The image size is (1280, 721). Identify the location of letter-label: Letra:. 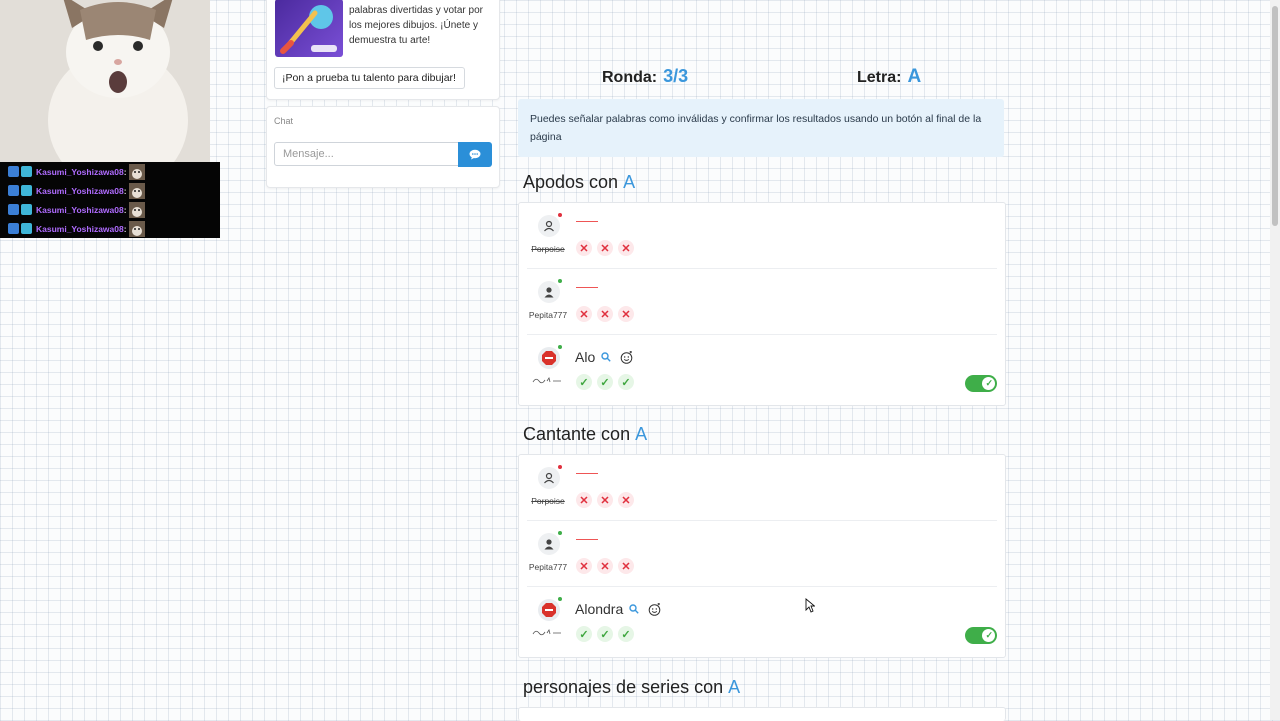
(879, 77).